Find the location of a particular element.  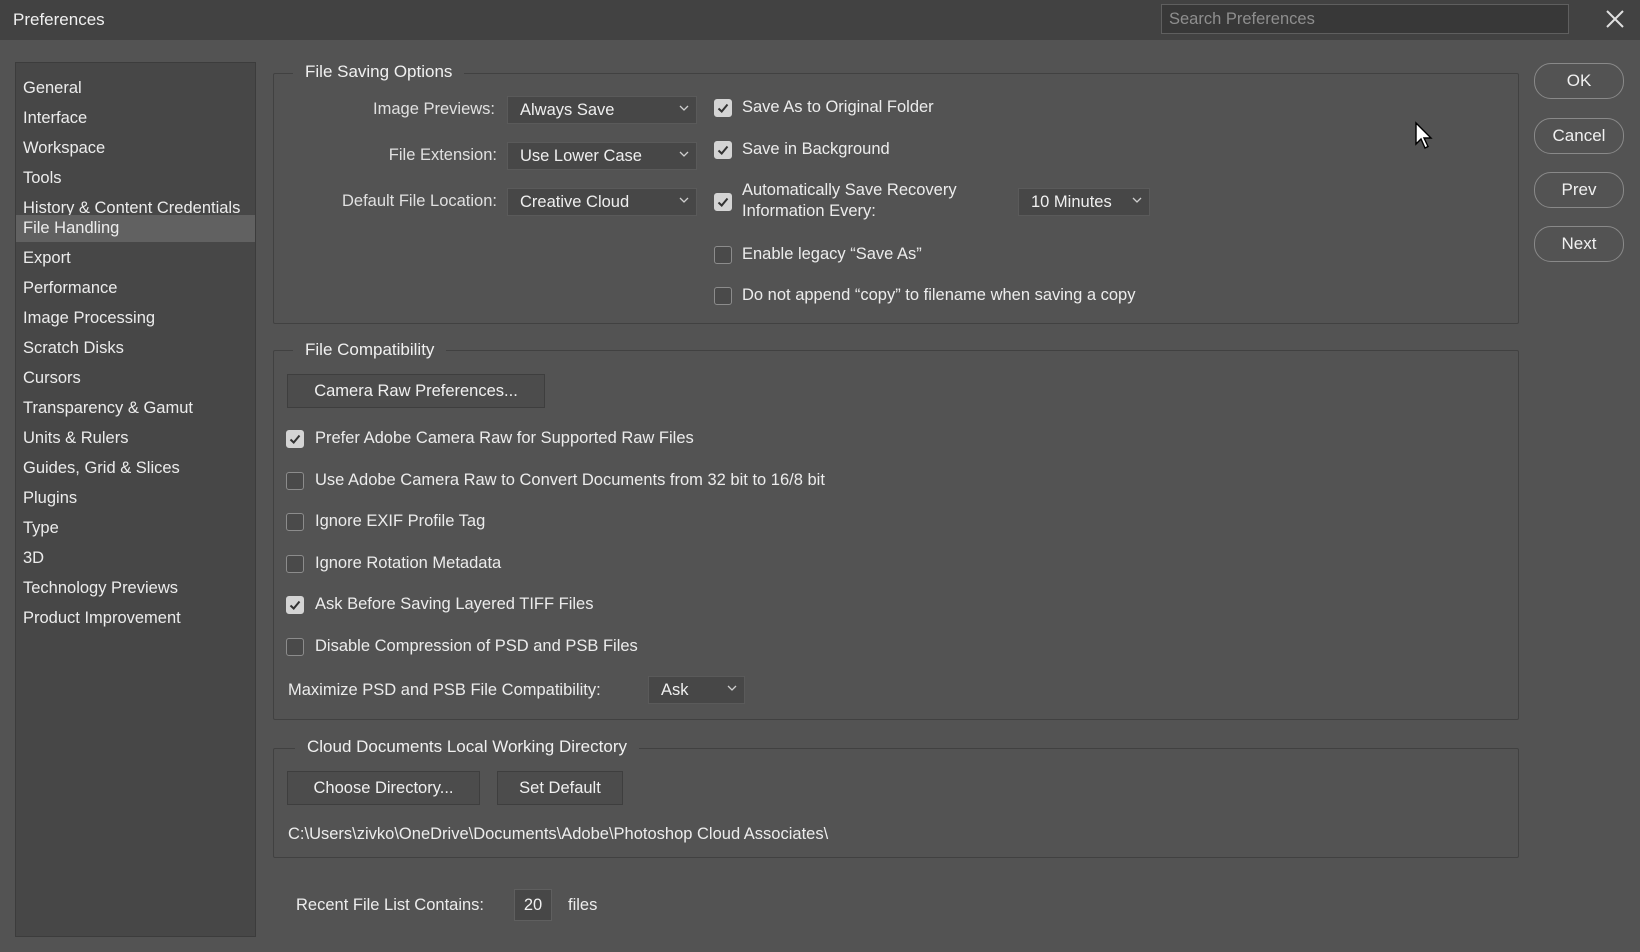

sidebar-item-plugins: Plugins is located at coordinates (135, 498).